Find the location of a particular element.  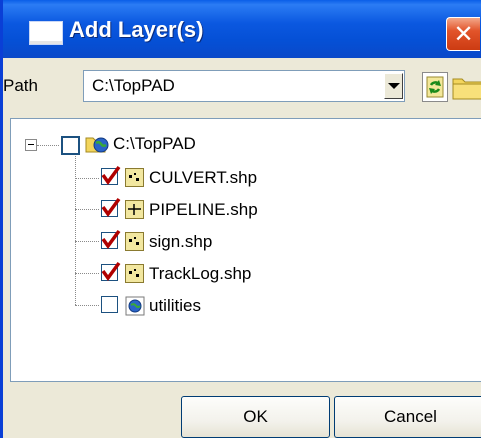

close-button: ✕ is located at coordinates (463, 34).